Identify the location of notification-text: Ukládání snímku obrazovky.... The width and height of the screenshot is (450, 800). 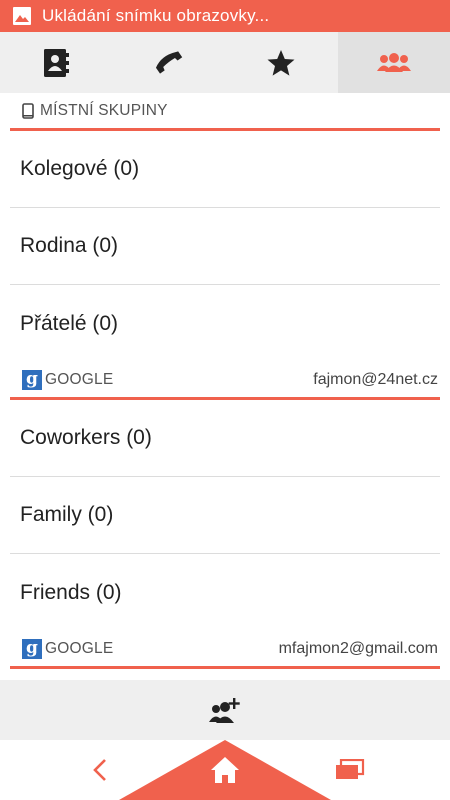
(156, 15).